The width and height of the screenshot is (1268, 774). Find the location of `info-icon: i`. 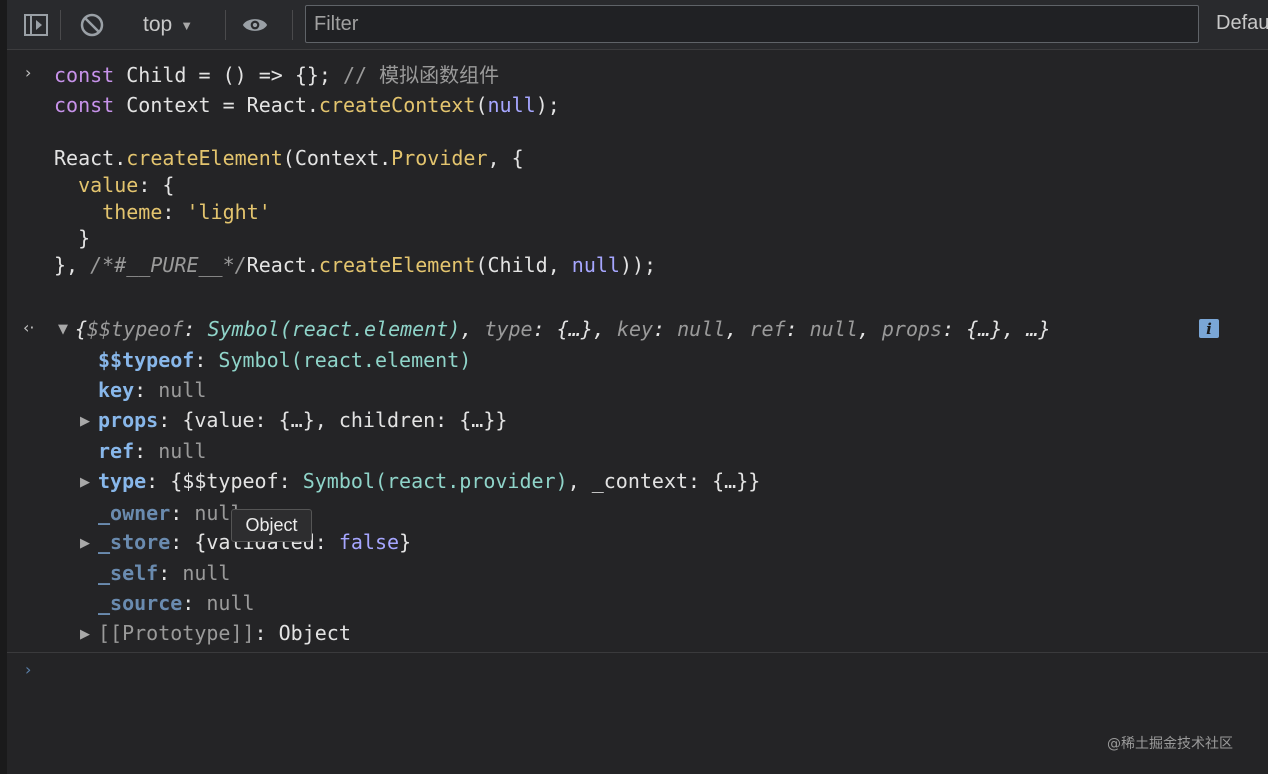

info-icon: i is located at coordinates (1209, 328).